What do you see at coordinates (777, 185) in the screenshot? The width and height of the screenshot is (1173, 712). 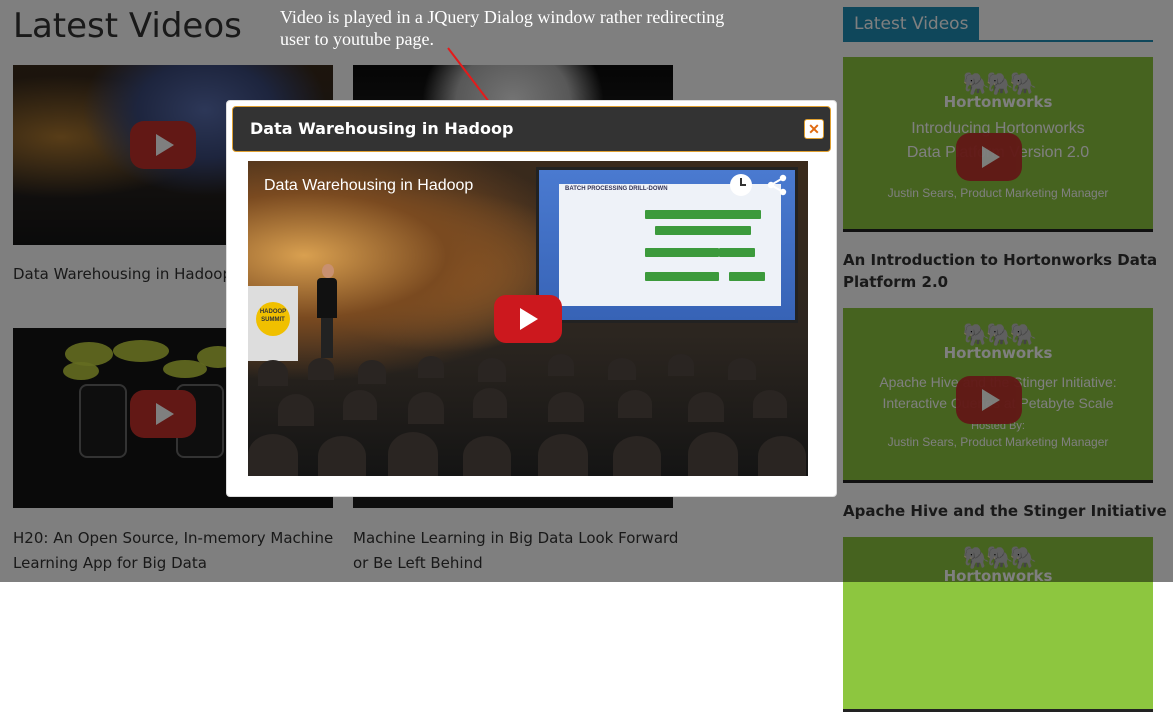 I see `share-icon` at bounding box center [777, 185].